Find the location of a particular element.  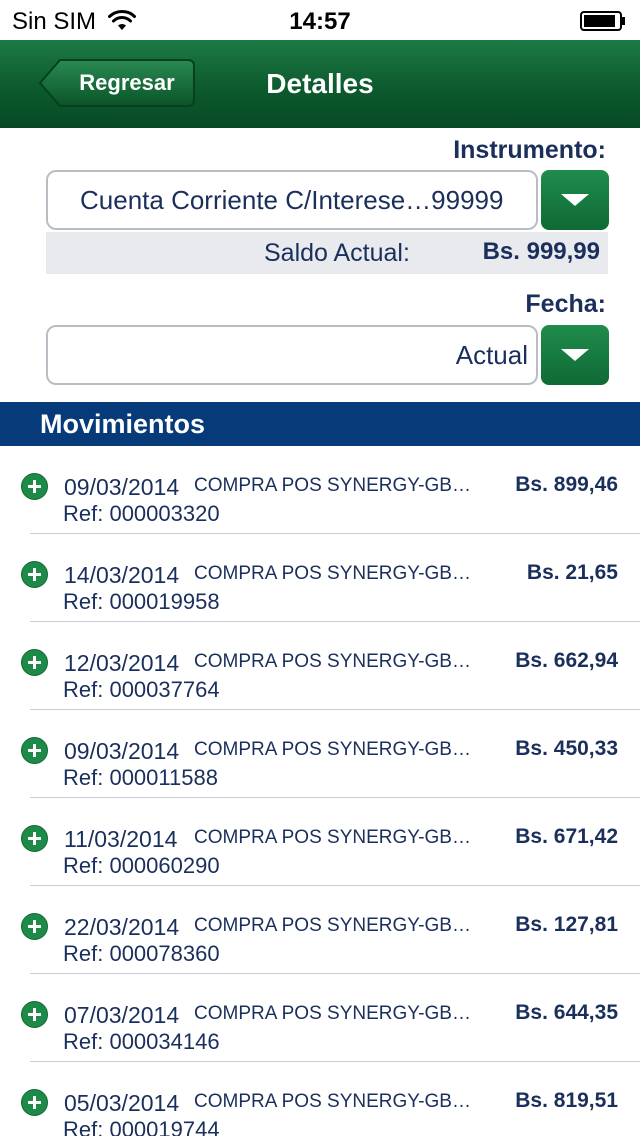

movement-amount: Bs. 450,33 is located at coordinates (566, 748).